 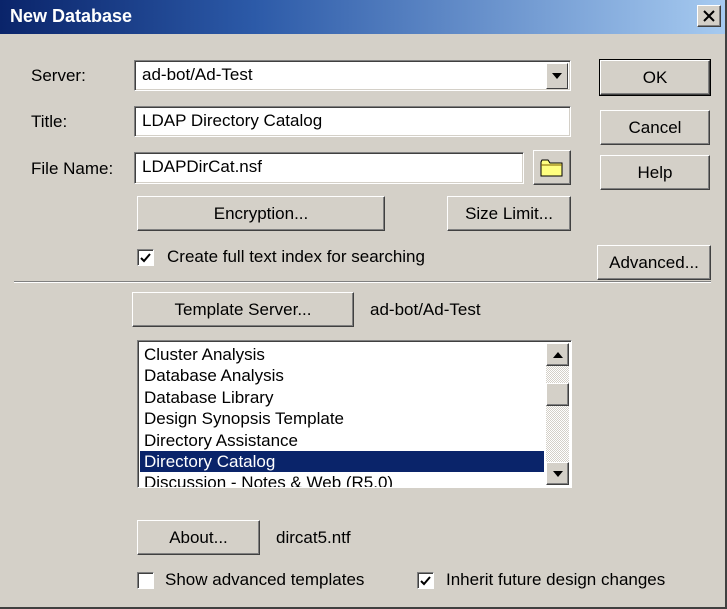 I want to click on folder-icon, so click(x=551, y=167).